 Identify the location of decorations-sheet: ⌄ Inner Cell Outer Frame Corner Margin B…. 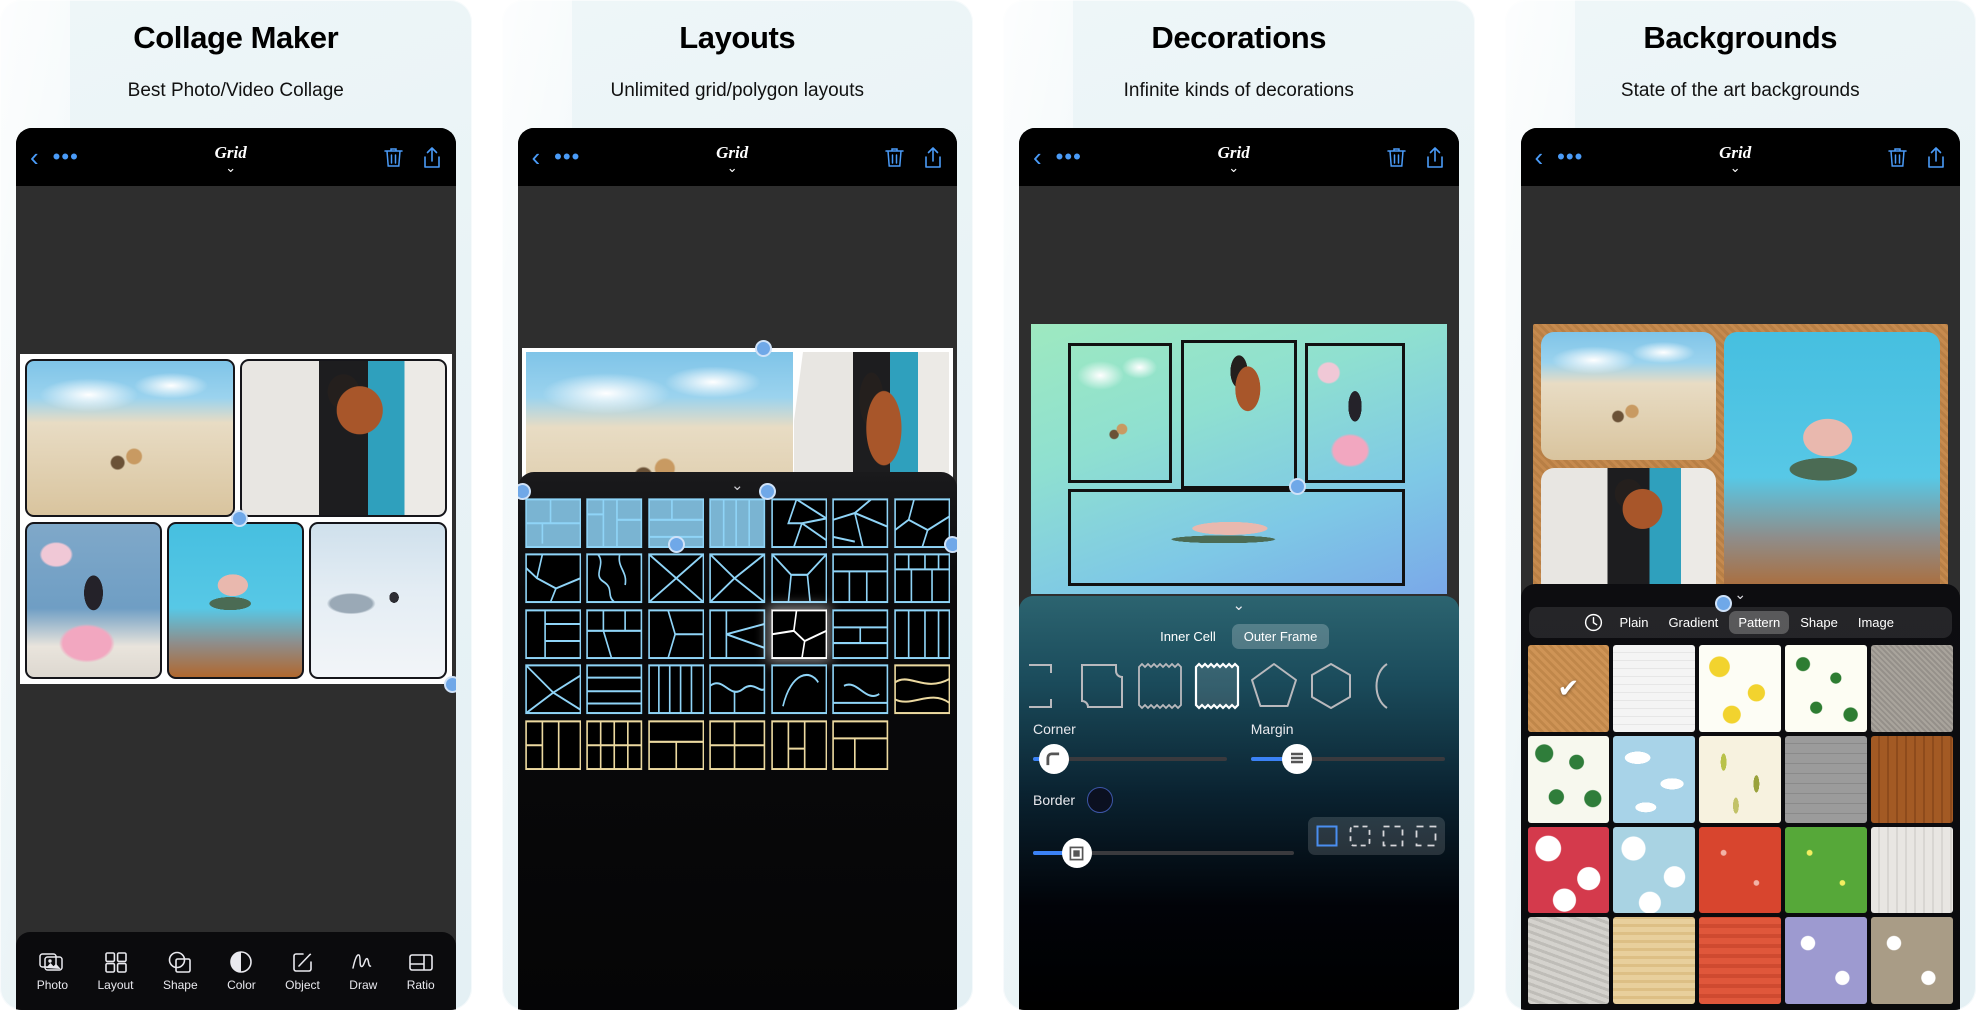
(1239, 803).